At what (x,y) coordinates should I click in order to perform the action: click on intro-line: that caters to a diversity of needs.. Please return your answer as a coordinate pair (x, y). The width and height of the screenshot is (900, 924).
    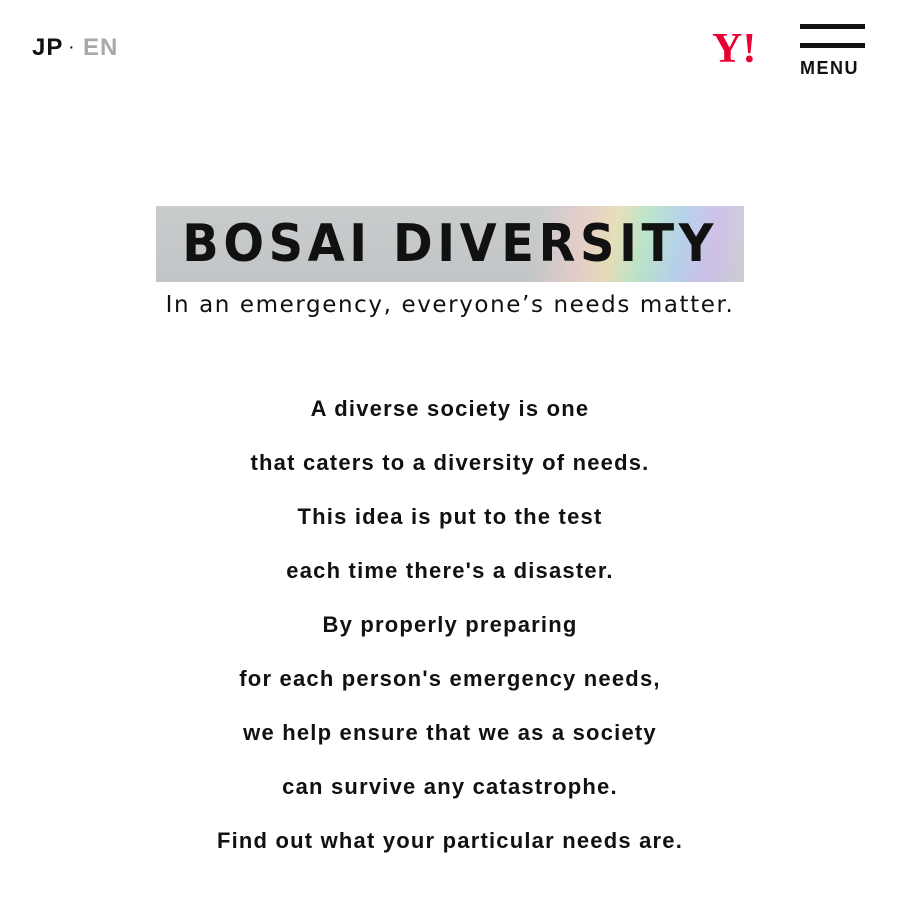
    Looking at the image, I should click on (450, 462).